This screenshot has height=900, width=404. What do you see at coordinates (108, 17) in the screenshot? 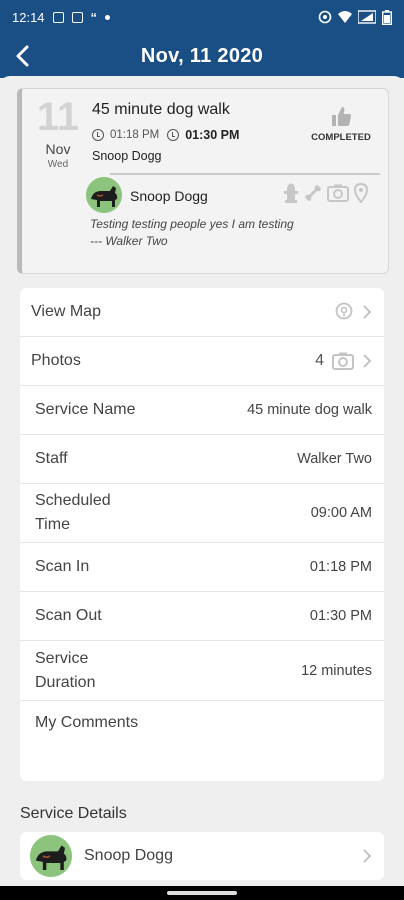
I see `dot-icon` at bounding box center [108, 17].